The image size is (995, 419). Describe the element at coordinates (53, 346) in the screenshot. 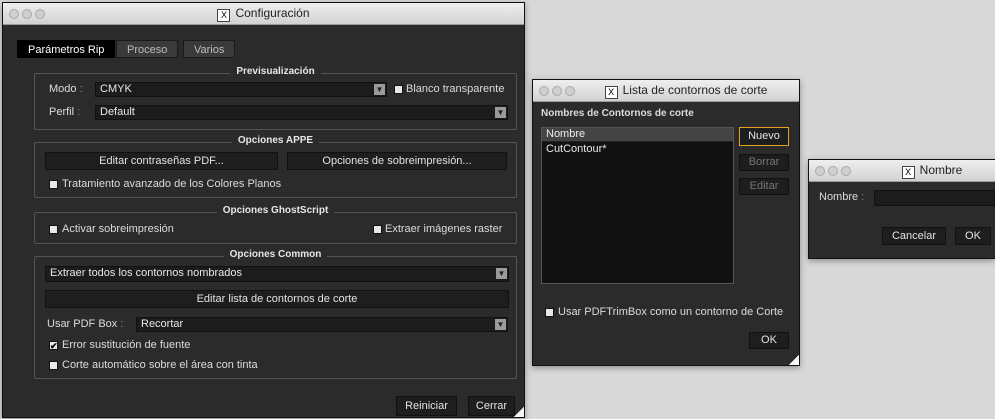

I see `font-substitution-checkbox: ✔` at that location.